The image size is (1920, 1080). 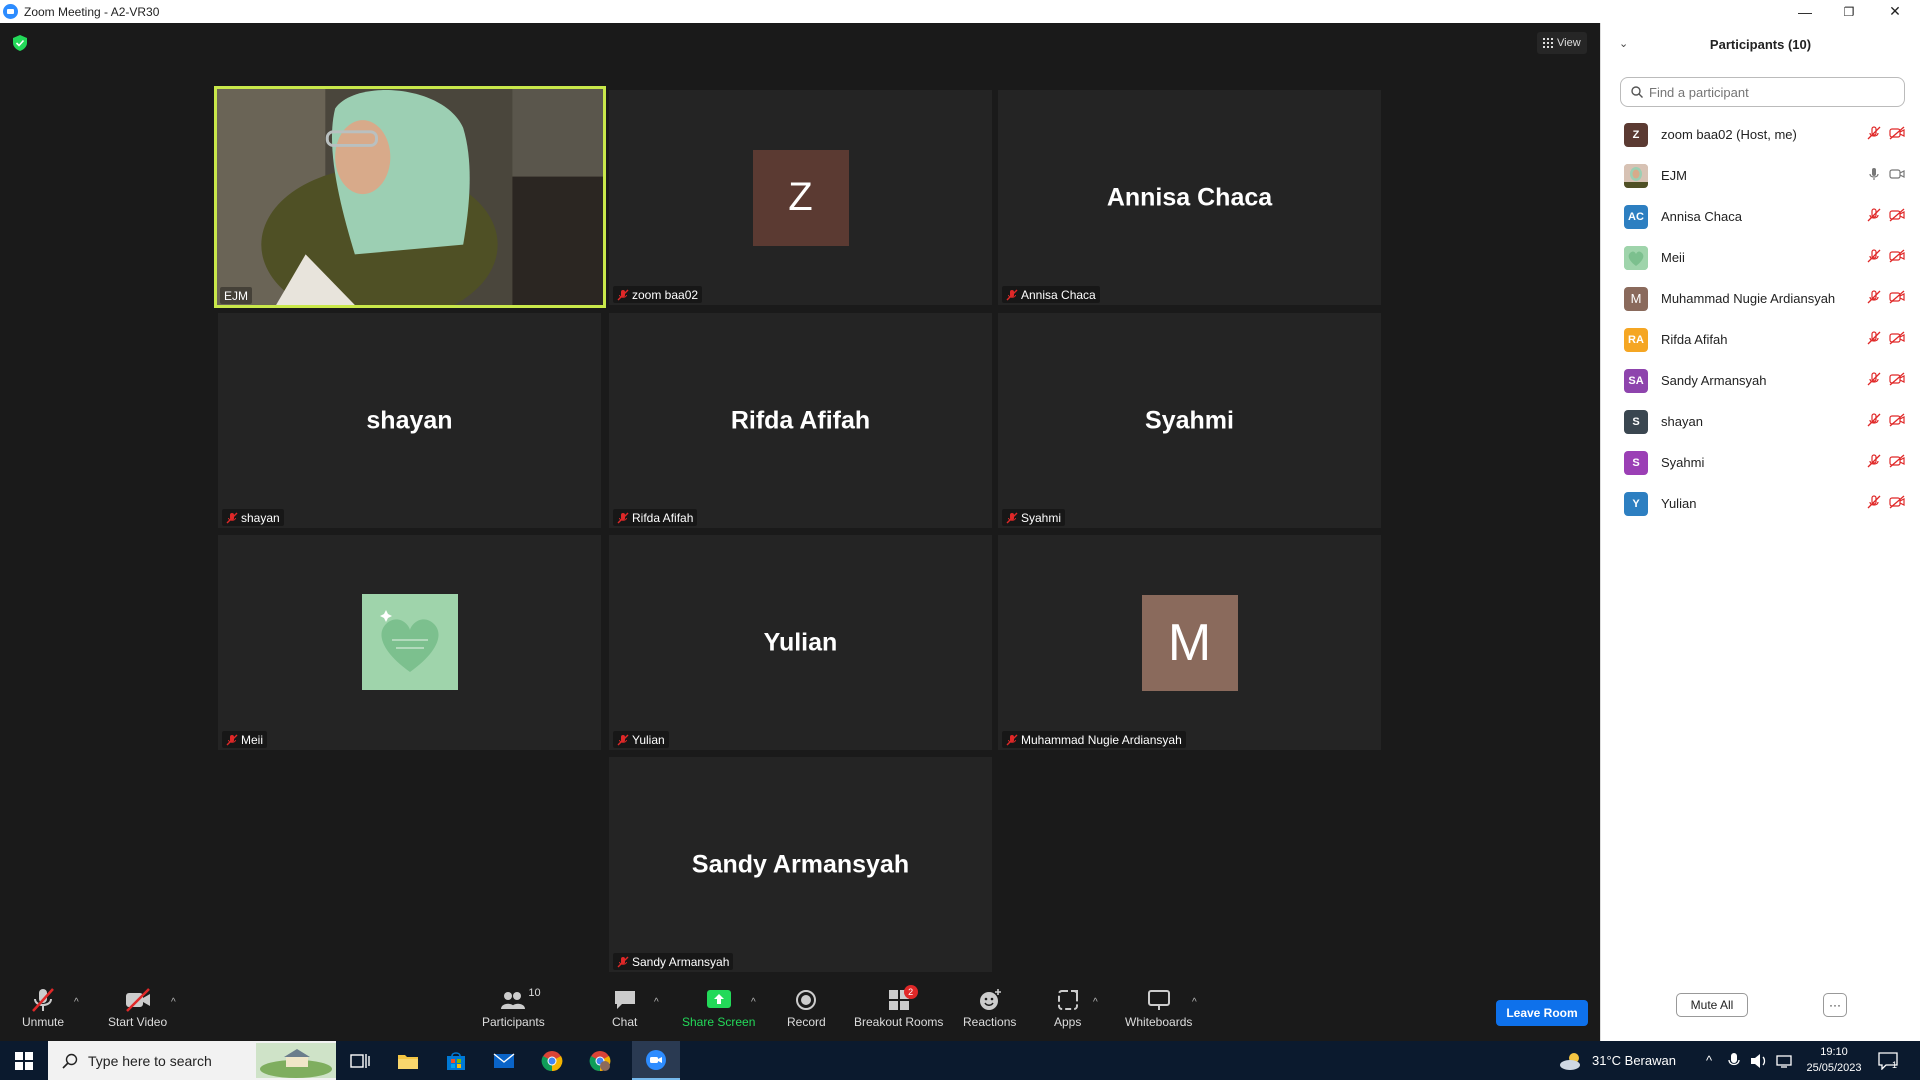 What do you see at coordinates (800, 197) in the screenshot?
I see `video-tile-zoom-baa02: Z zoom baa02` at bounding box center [800, 197].